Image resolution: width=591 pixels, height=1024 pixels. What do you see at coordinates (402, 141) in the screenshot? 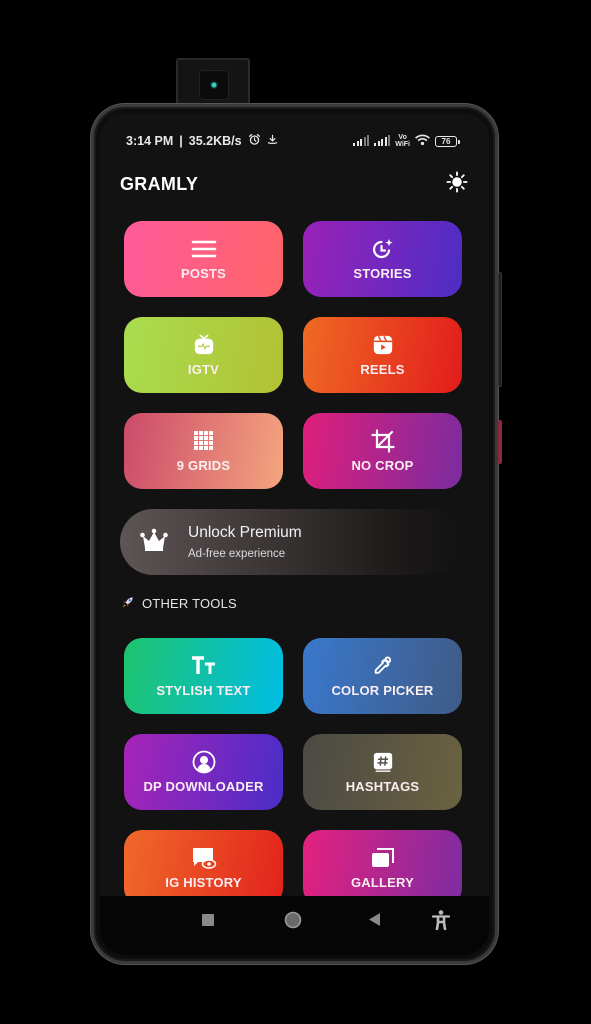
I see `vowifi-icon: Vo WiFi` at bounding box center [402, 141].